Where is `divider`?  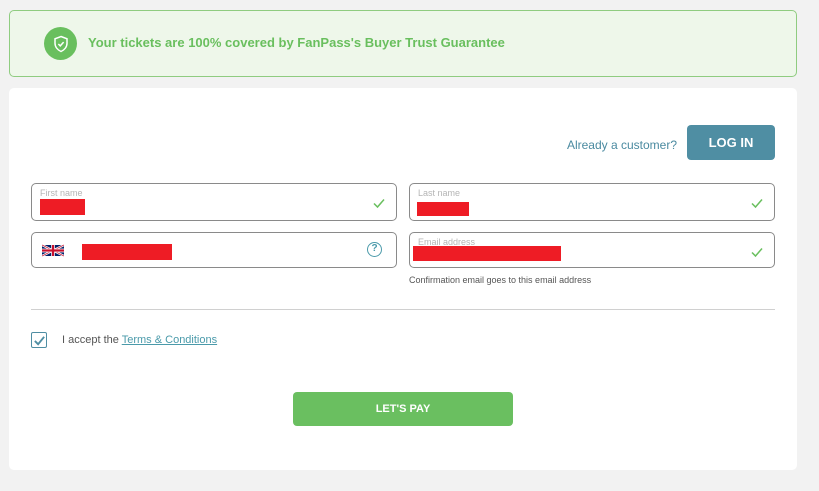 divider is located at coordinates (403, 309).